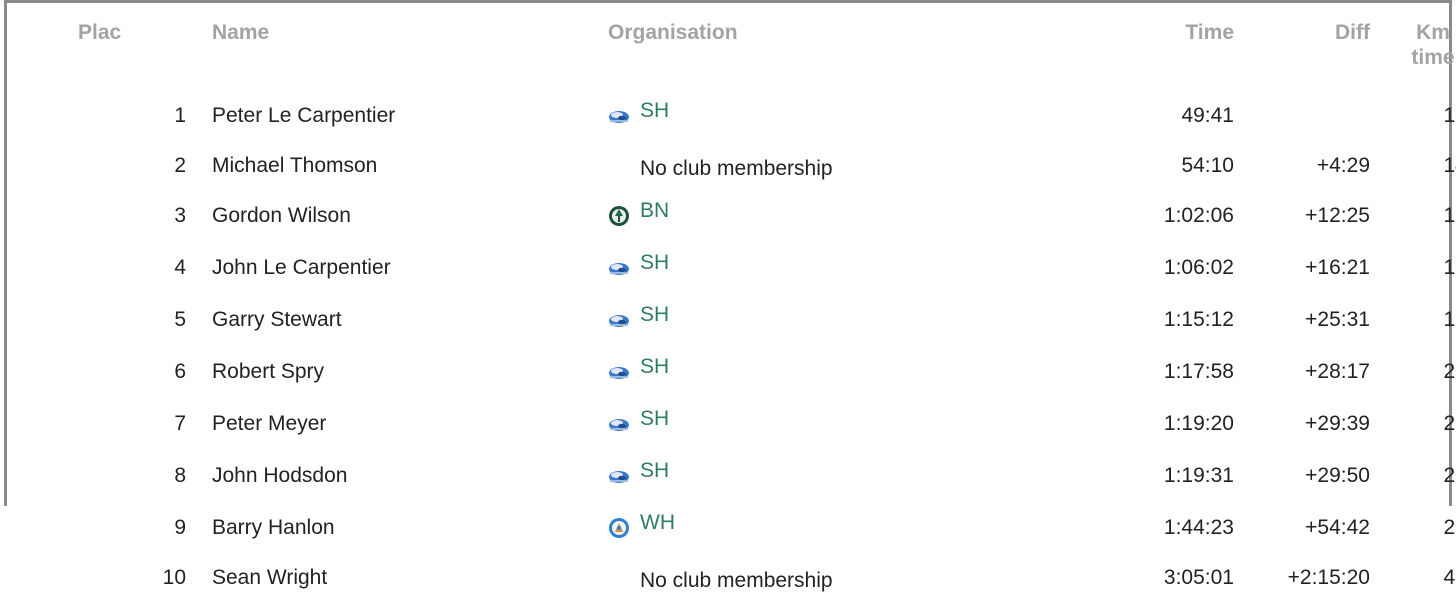  Describe the element at coordinates (1449, 371) in the screenshot. I see `cell-km-time: 20:31` at that location.